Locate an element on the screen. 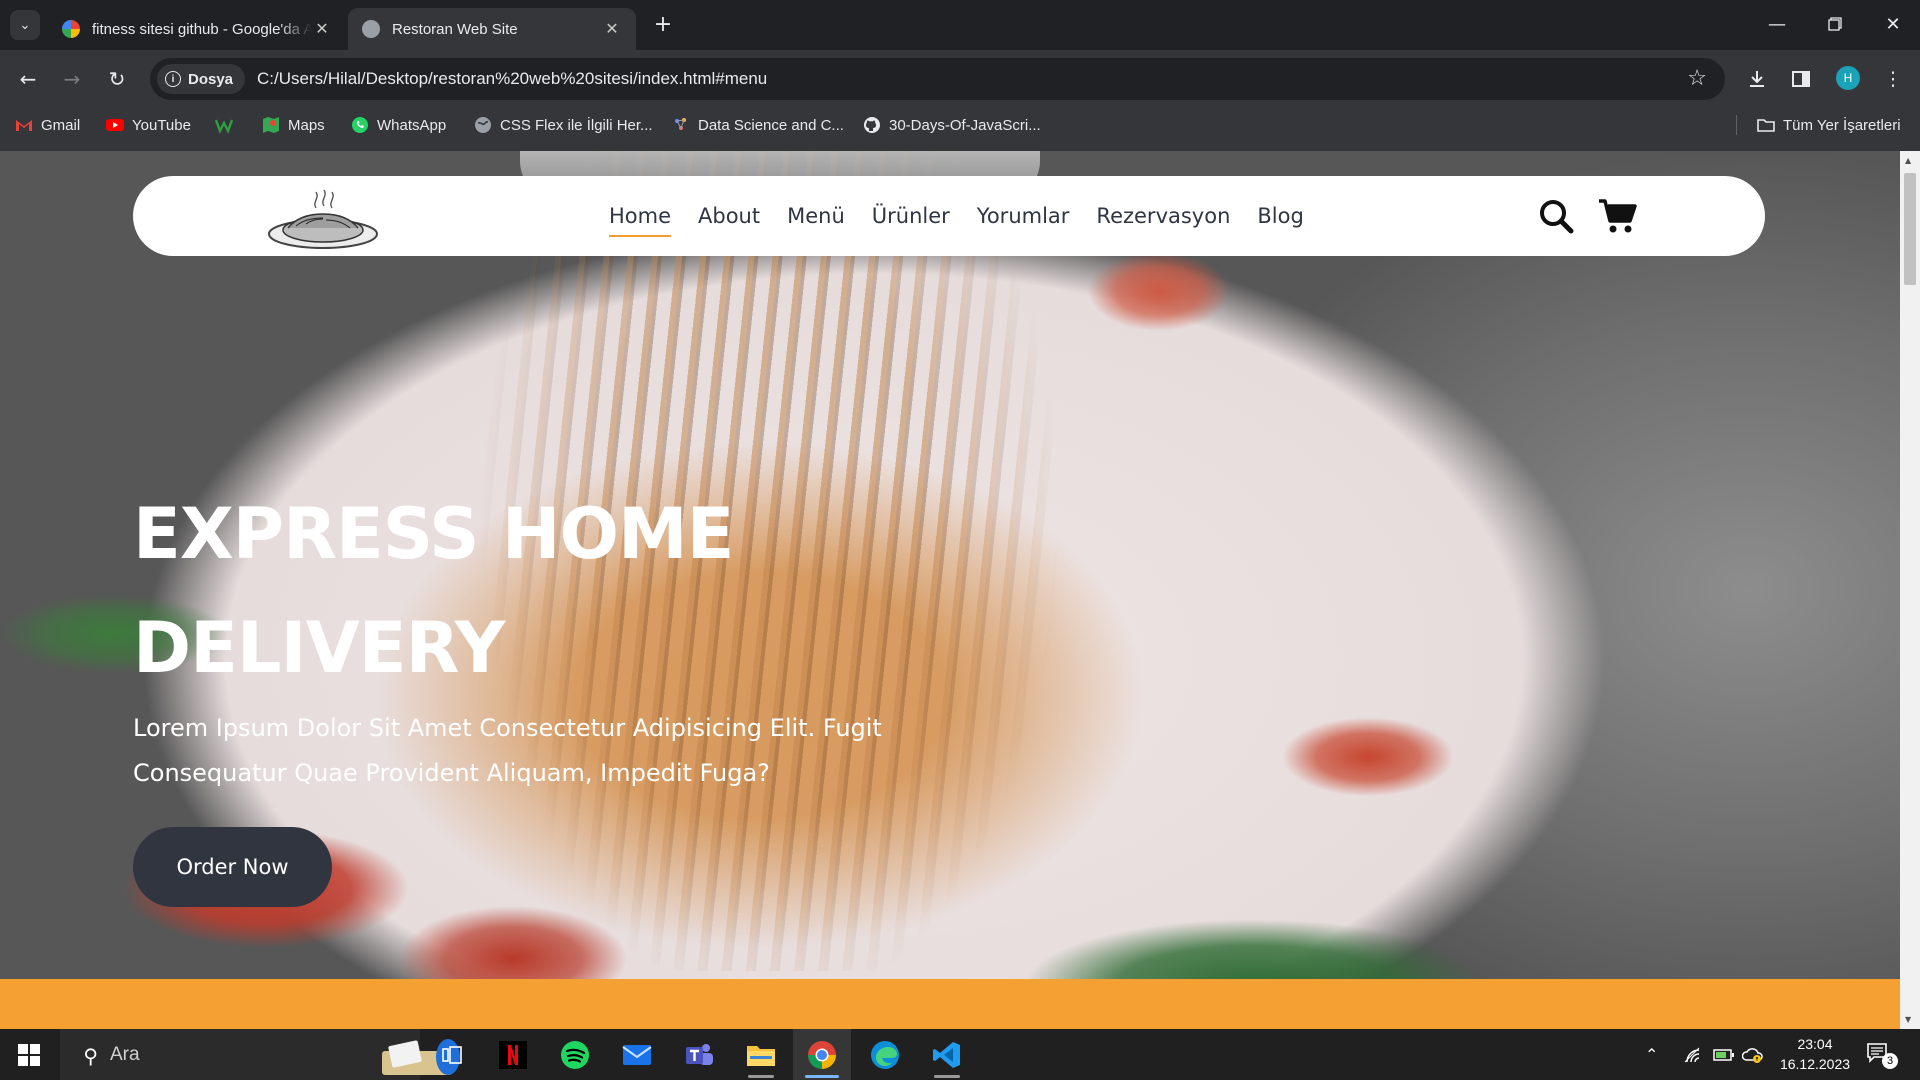  nav-about: About is located at coordinates (729, 216).